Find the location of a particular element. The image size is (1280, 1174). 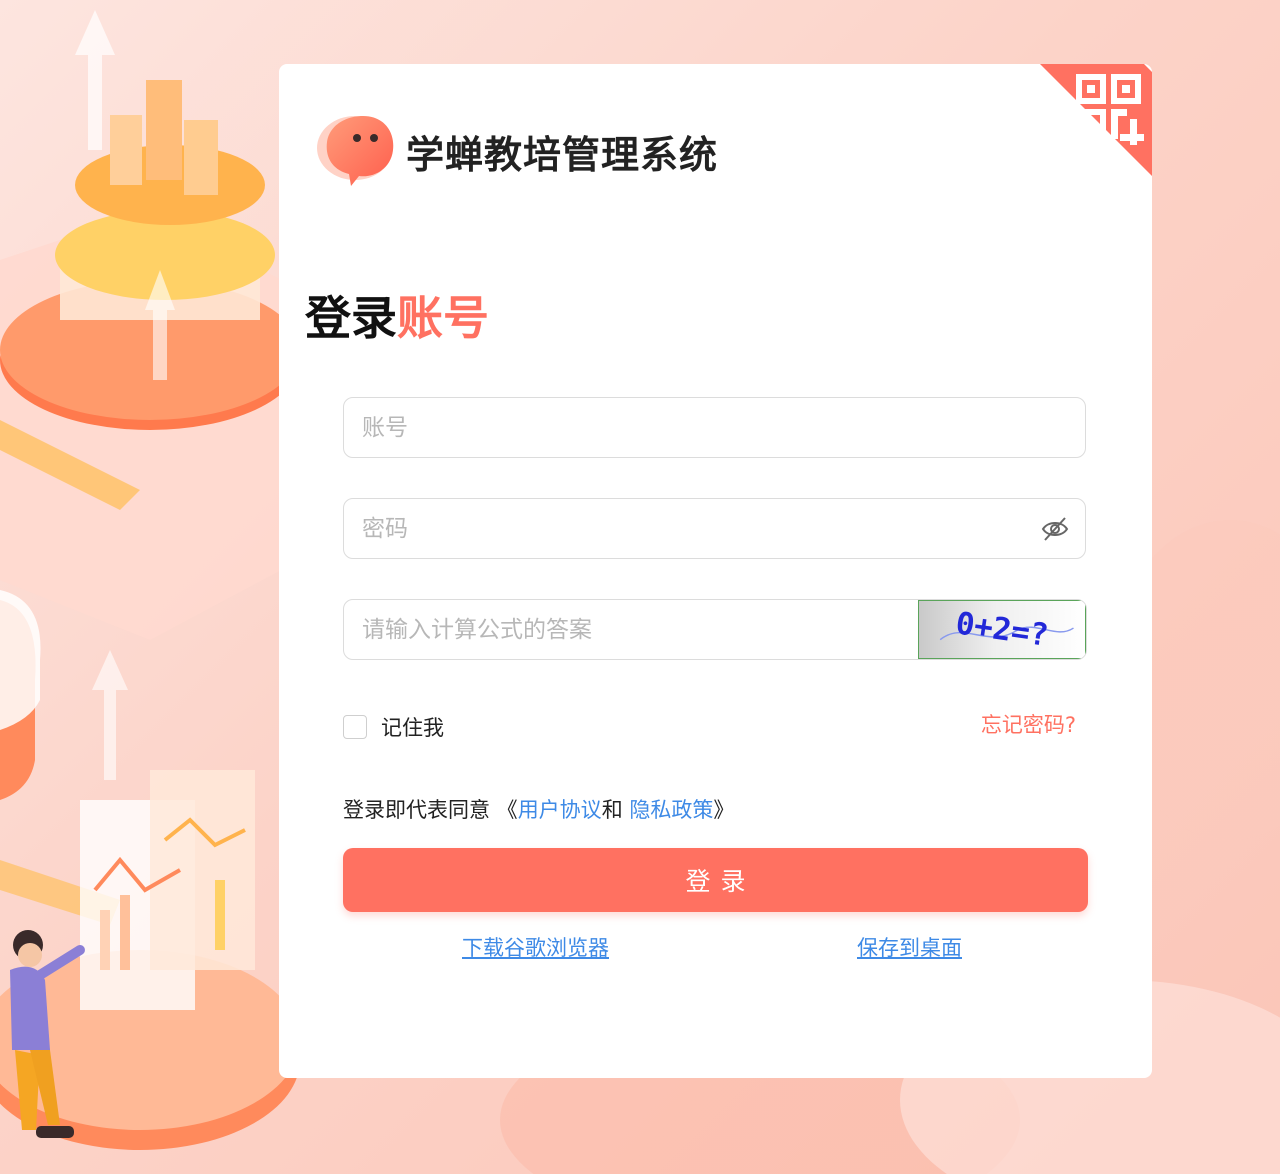

user-agreement-link: 用户协议 is located at coordinates (560, 810).